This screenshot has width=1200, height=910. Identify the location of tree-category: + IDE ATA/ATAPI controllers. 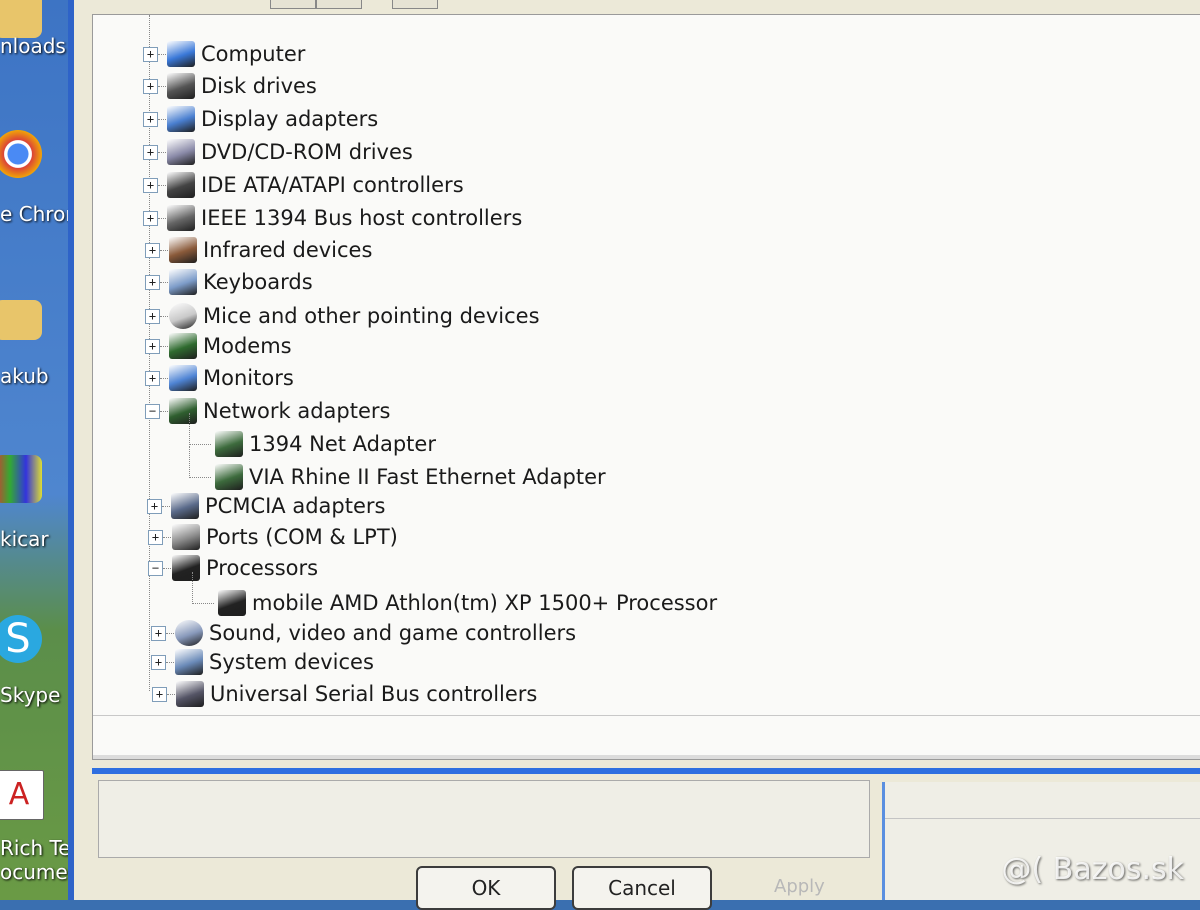
(643, 187).